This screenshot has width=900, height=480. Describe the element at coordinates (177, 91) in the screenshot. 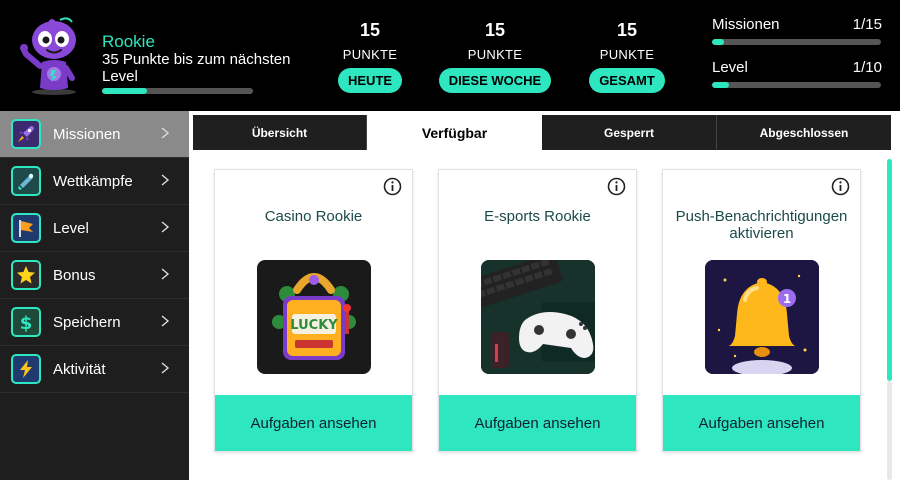

I see `rank-progress-bar` at that location.